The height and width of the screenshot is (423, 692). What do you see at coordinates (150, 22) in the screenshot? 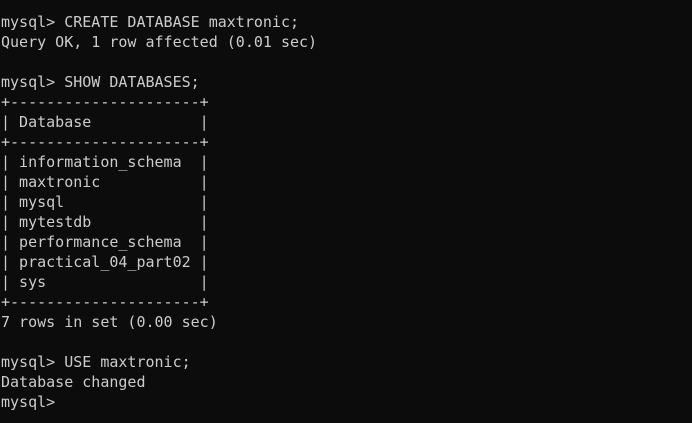
I see `command-line-create-database: mysql> CREATE DATABASE maxtronic;` at bounding box center [150, 22].